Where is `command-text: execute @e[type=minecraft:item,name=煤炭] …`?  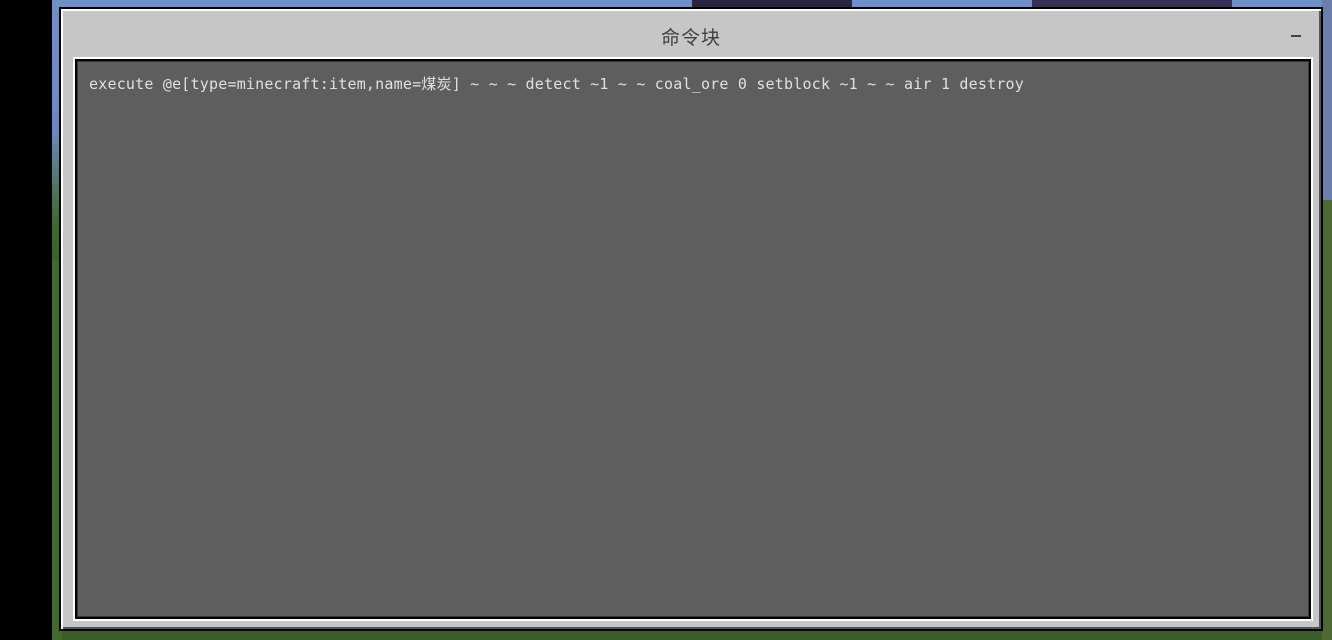
command-text: execute @e[type=minecraft:item,name=煤炭] … is located at coordinates (557, 84).